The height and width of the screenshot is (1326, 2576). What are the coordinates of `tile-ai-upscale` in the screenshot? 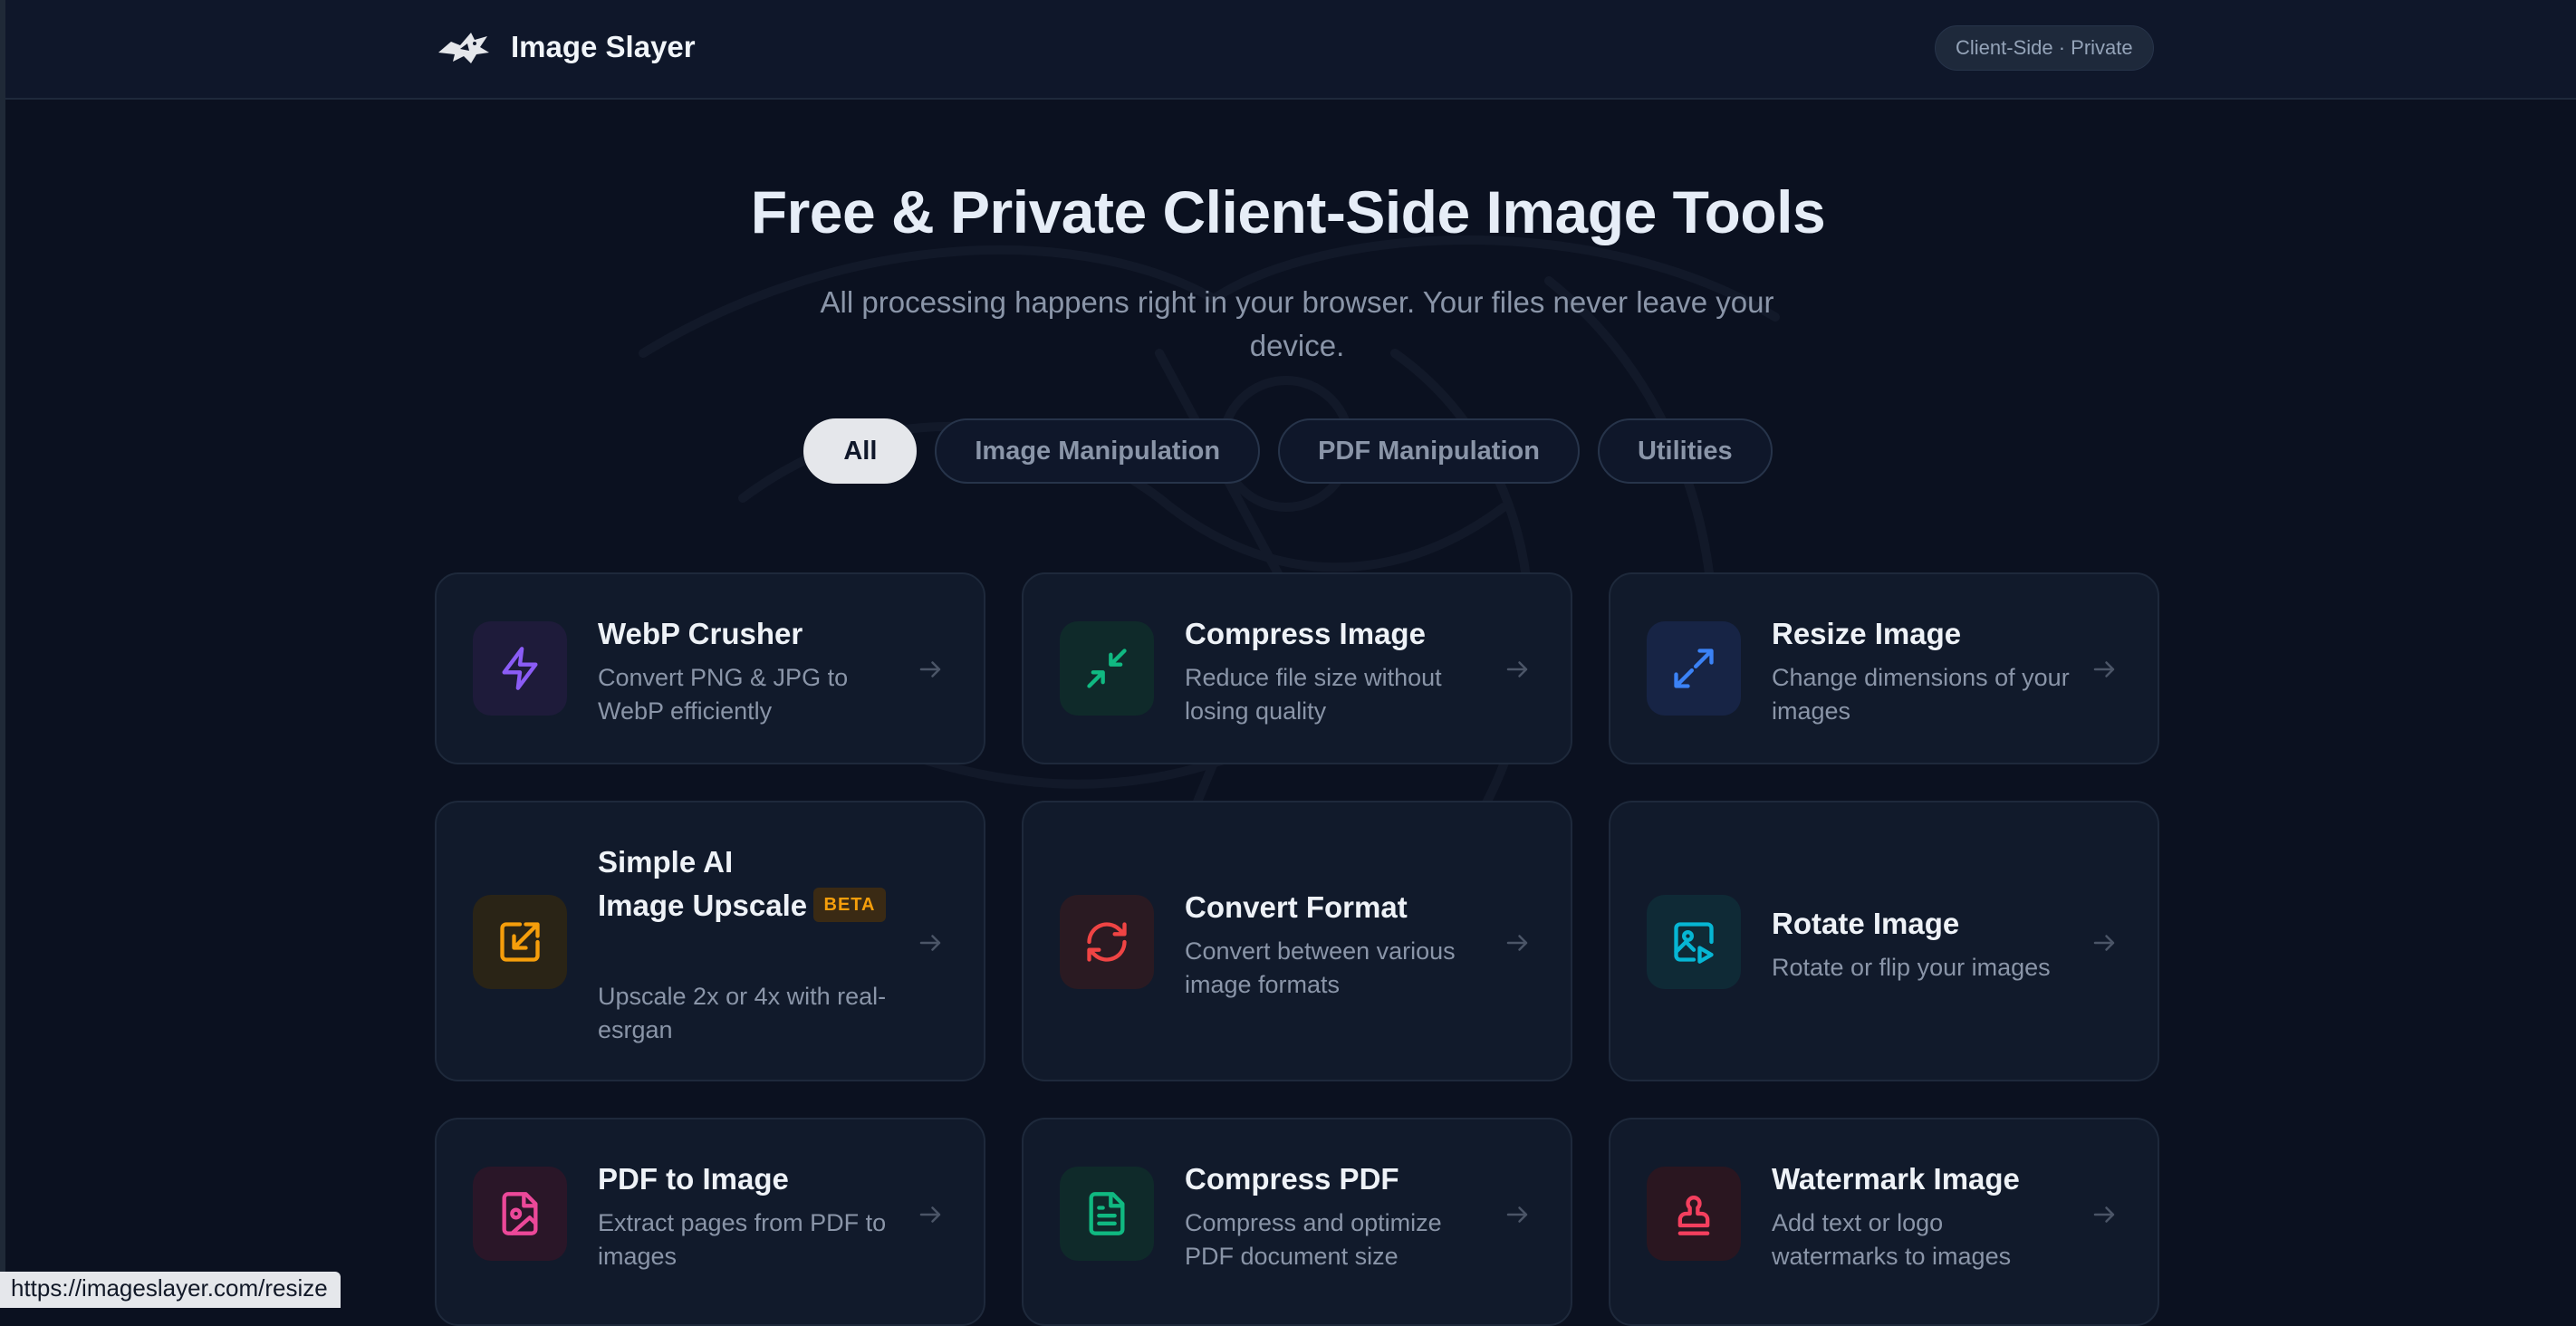 It's located at (520, 942).